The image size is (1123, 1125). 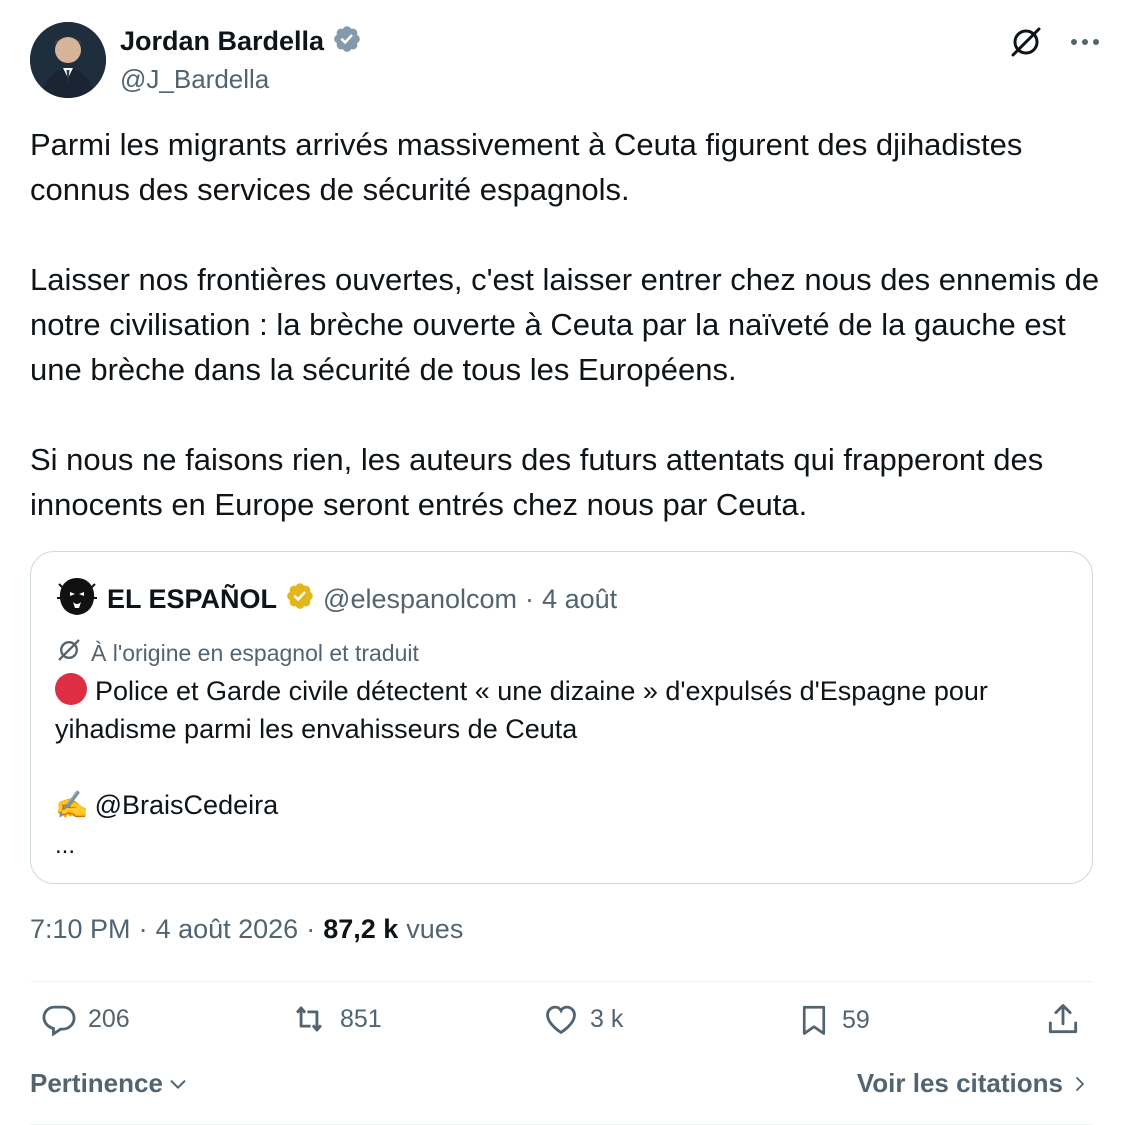 I want to click on tweet-time: 7:10 PM, so click(x=80, y=929).